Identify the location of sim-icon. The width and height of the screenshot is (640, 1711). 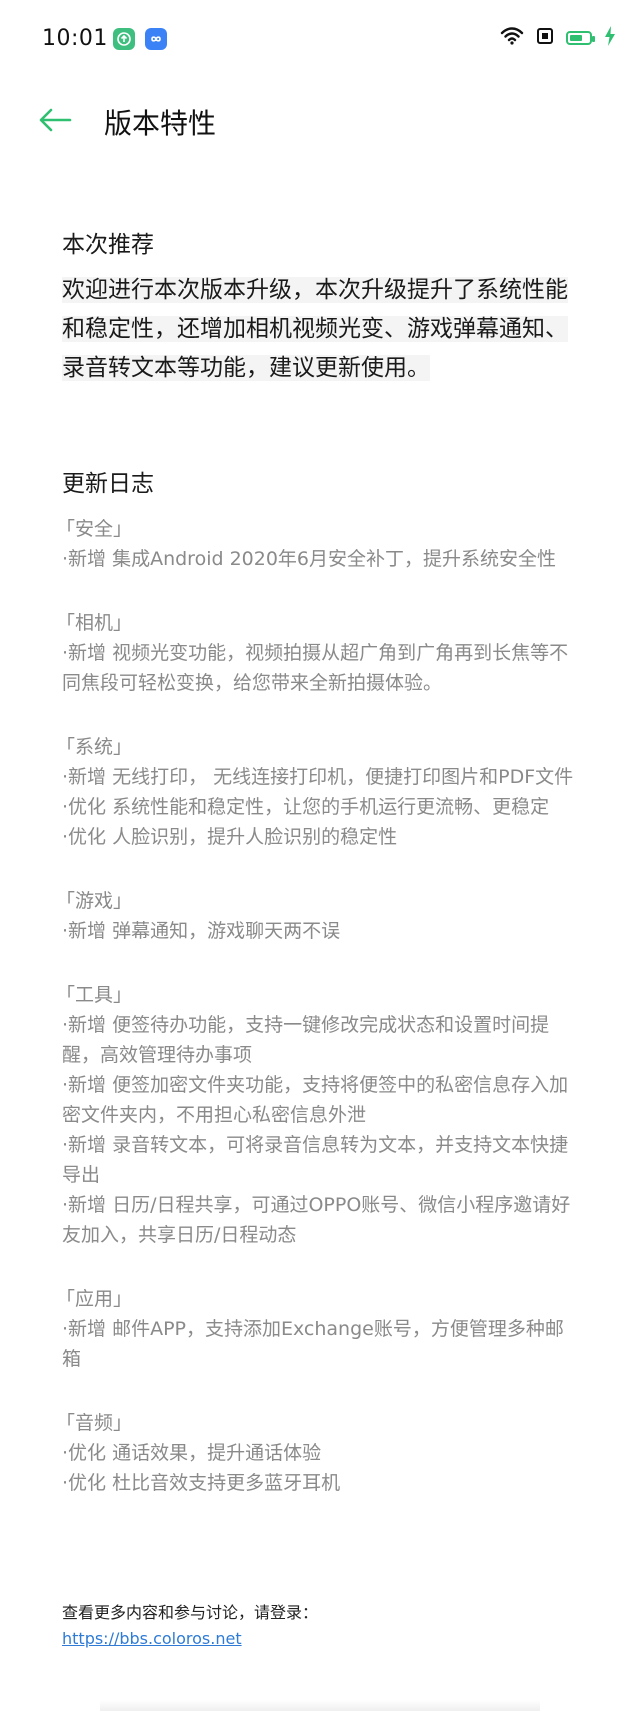
(545, 38).